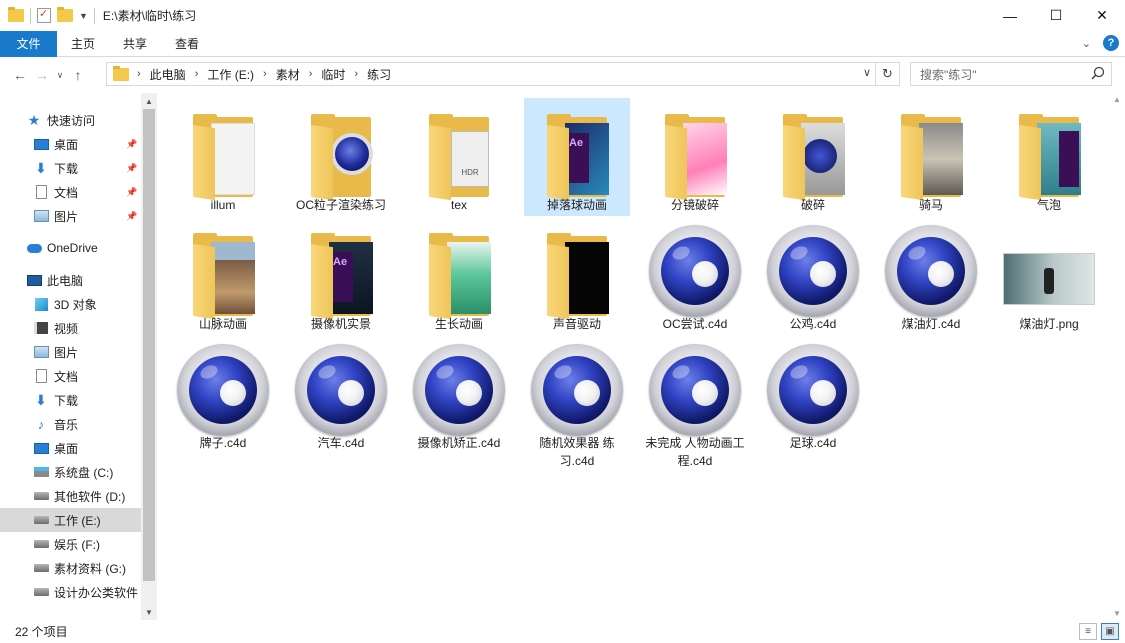  Describe the element at coordinates (1011, 74) in the screenshot. I see `search-box: 搜索"练习"` at that location.